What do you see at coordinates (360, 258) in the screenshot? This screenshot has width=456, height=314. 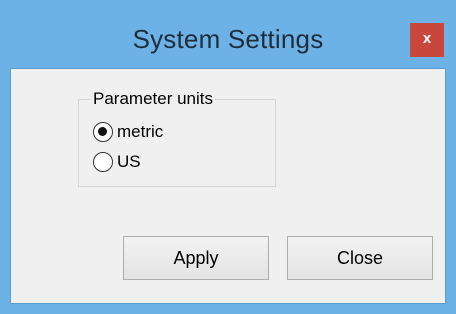 I see `close-button: Close` at bounding box center [360, 258].